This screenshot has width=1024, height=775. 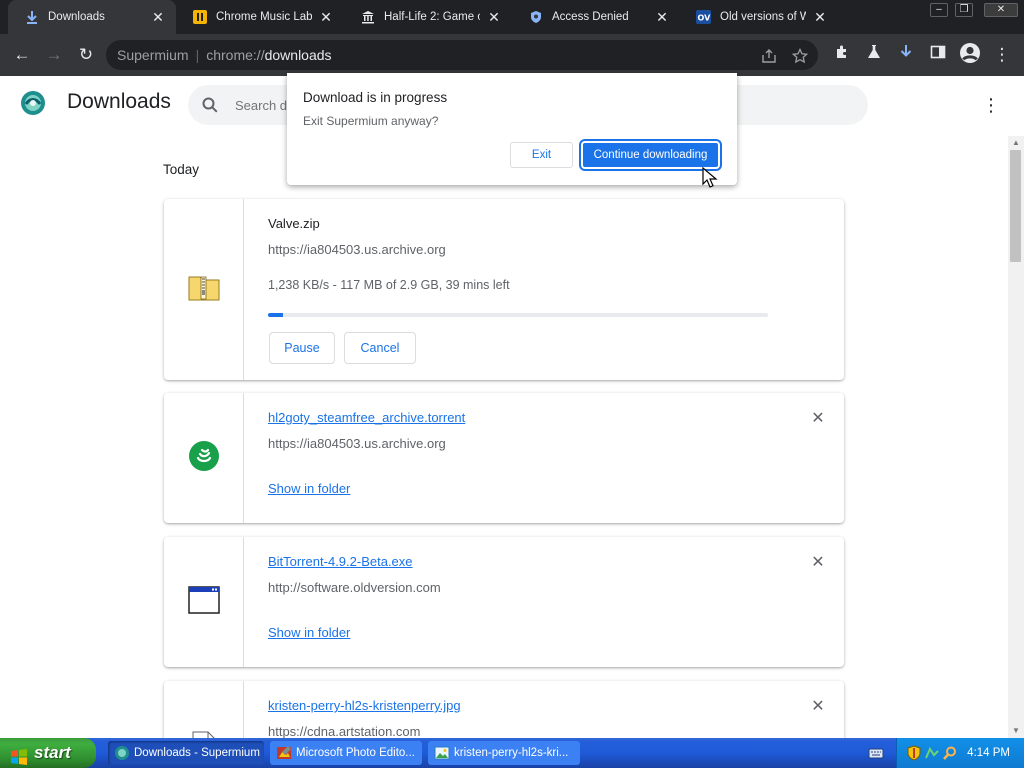 I want to click on dialog-title: Download is in progress, so click(x=375, y=97).